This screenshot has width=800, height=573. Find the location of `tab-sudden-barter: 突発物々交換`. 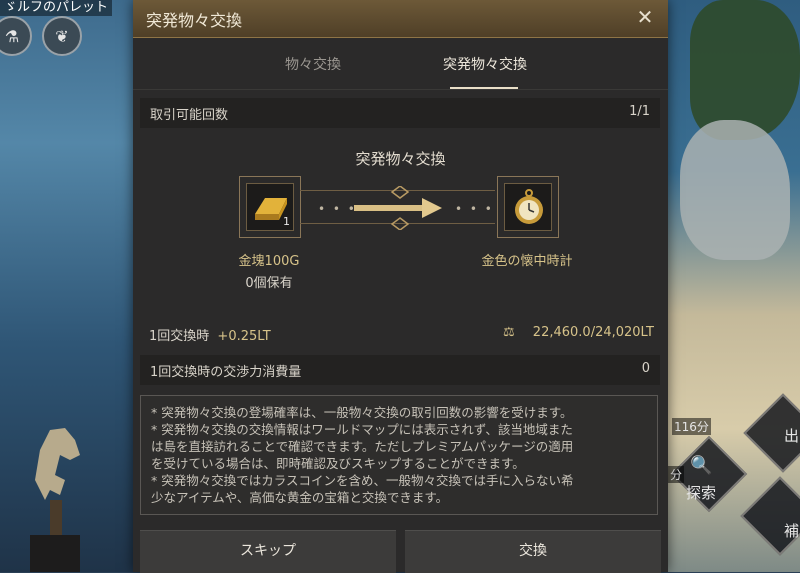

tab-sudden-barter: 突発物々交換 is located at coordinates (485, 64).